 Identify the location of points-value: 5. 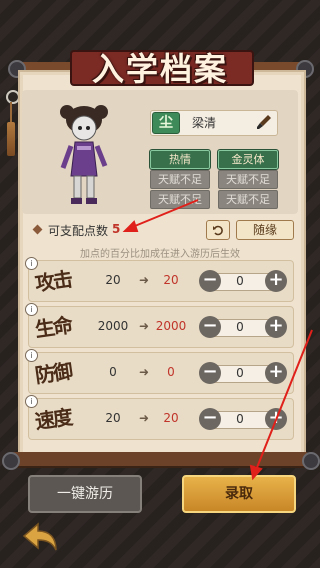
(116, 229).